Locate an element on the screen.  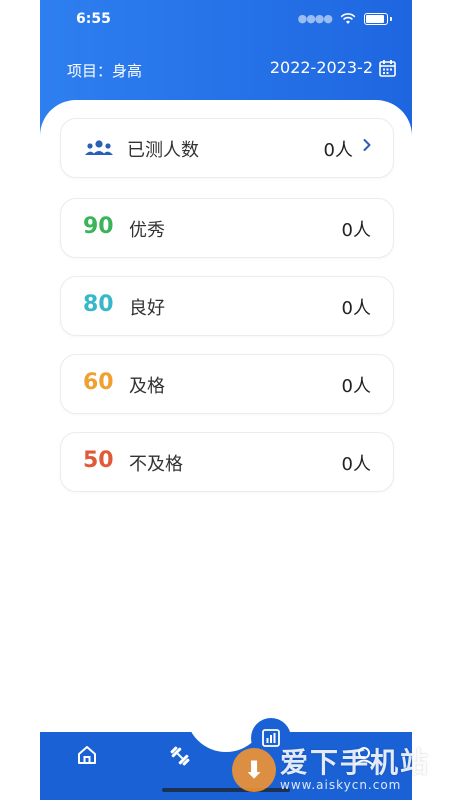
tested-count: 0人 is located at coordinates (338, 150).